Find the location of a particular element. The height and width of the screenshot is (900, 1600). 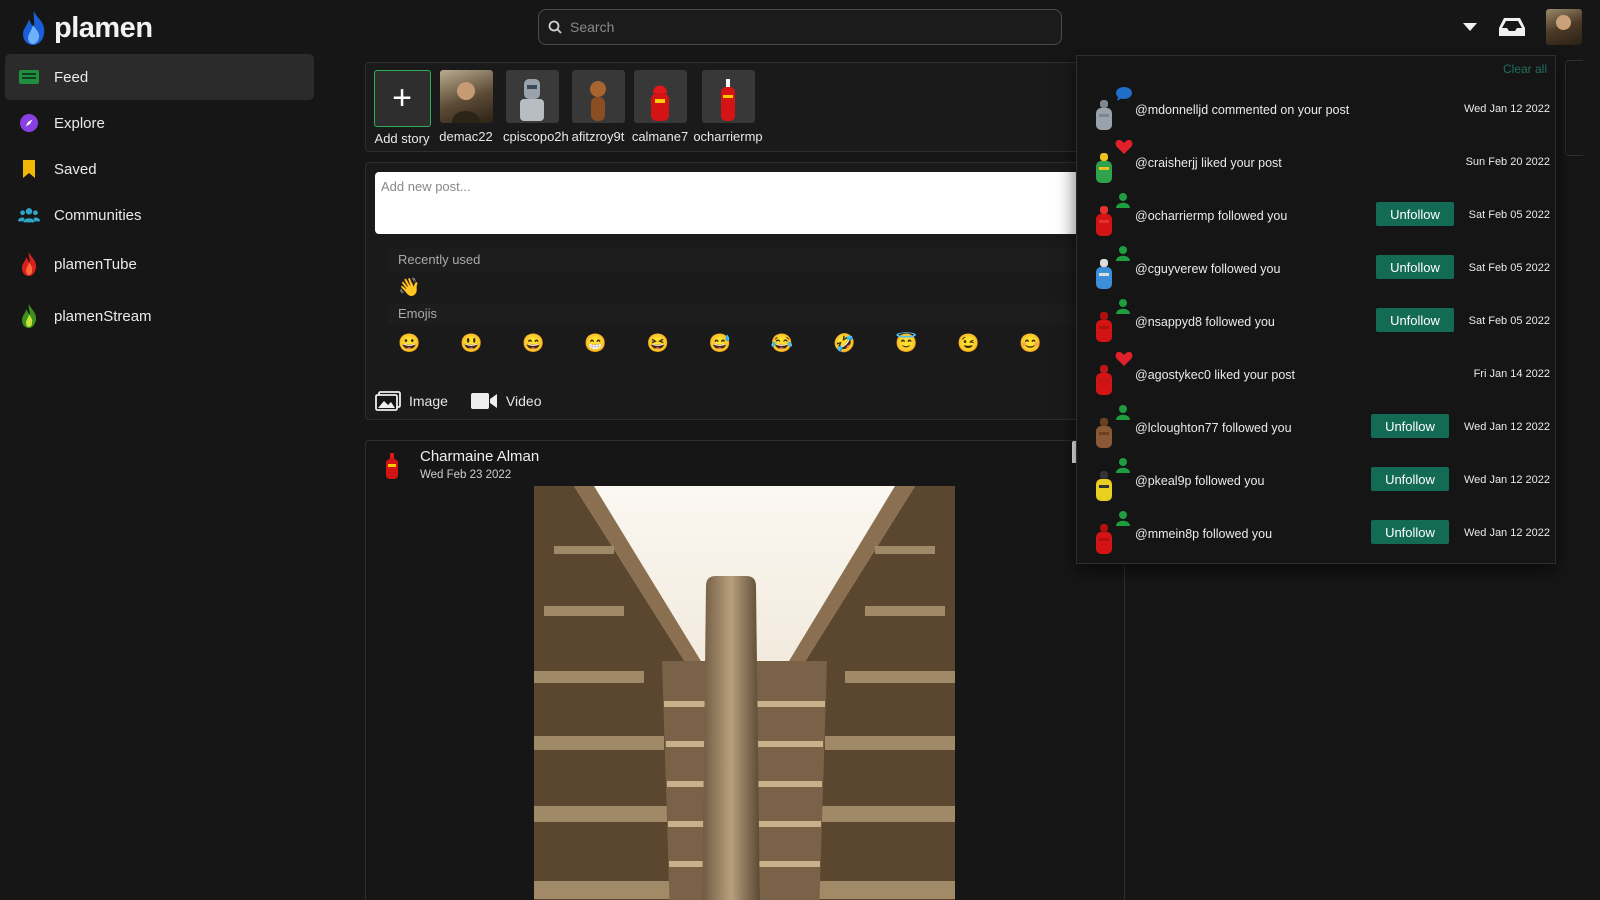

bookmark-icon is located at coordinates (29, 169).